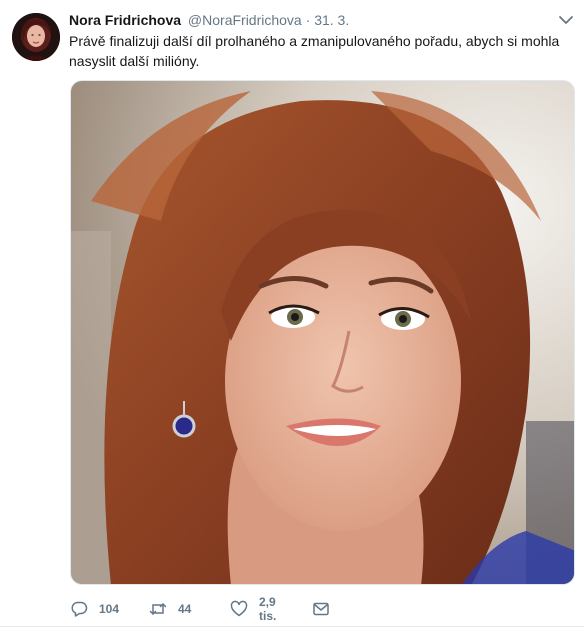  Describe the element at coordinates (158, 609) in the screenshot. I see `retweet-icon` at that location.